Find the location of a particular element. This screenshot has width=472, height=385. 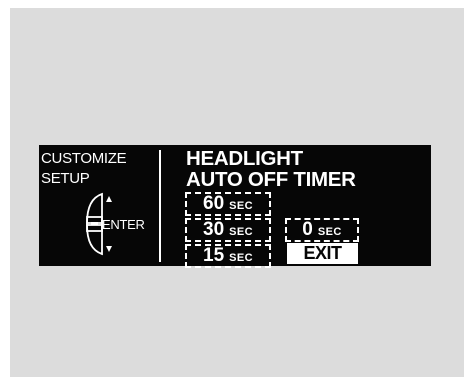

option-60-sec: 60 SEC is located at coordinates (228, 204).